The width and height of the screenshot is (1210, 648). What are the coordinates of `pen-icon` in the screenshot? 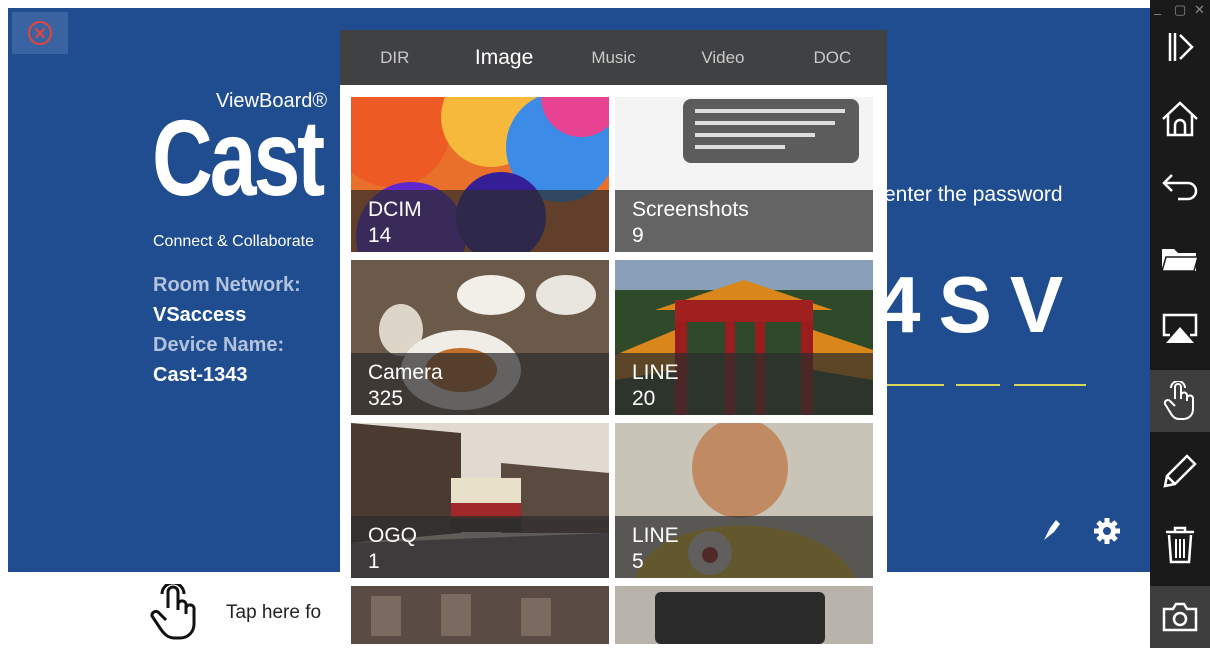 It's located at (1180, 471).